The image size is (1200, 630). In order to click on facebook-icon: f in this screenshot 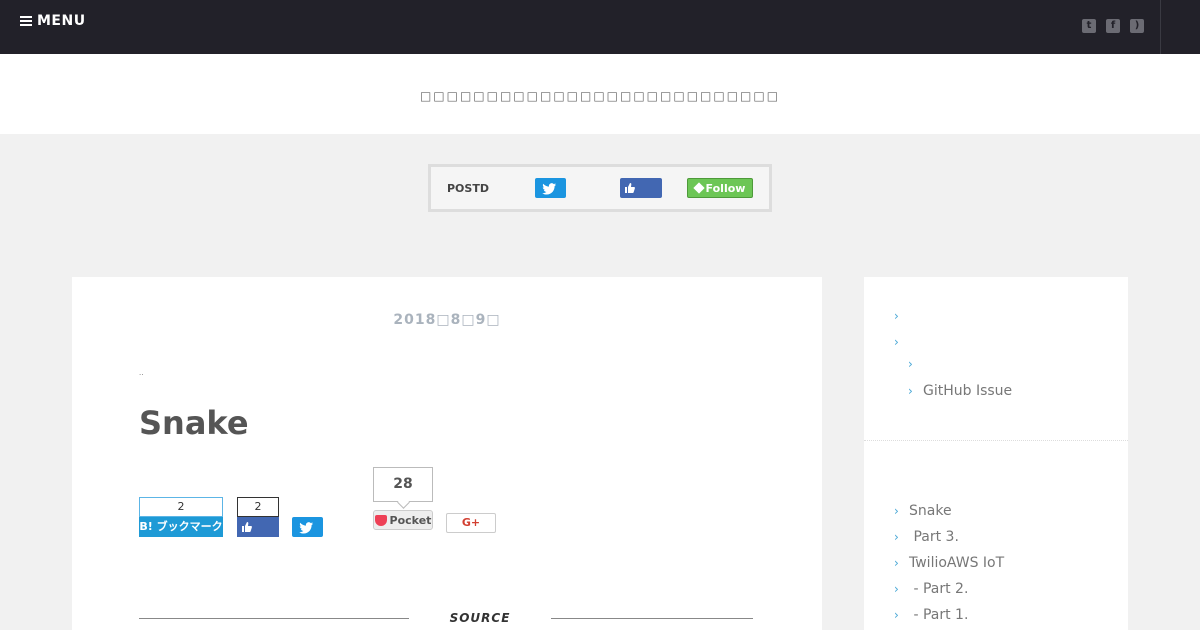, I will do `click(1113, 26)`.